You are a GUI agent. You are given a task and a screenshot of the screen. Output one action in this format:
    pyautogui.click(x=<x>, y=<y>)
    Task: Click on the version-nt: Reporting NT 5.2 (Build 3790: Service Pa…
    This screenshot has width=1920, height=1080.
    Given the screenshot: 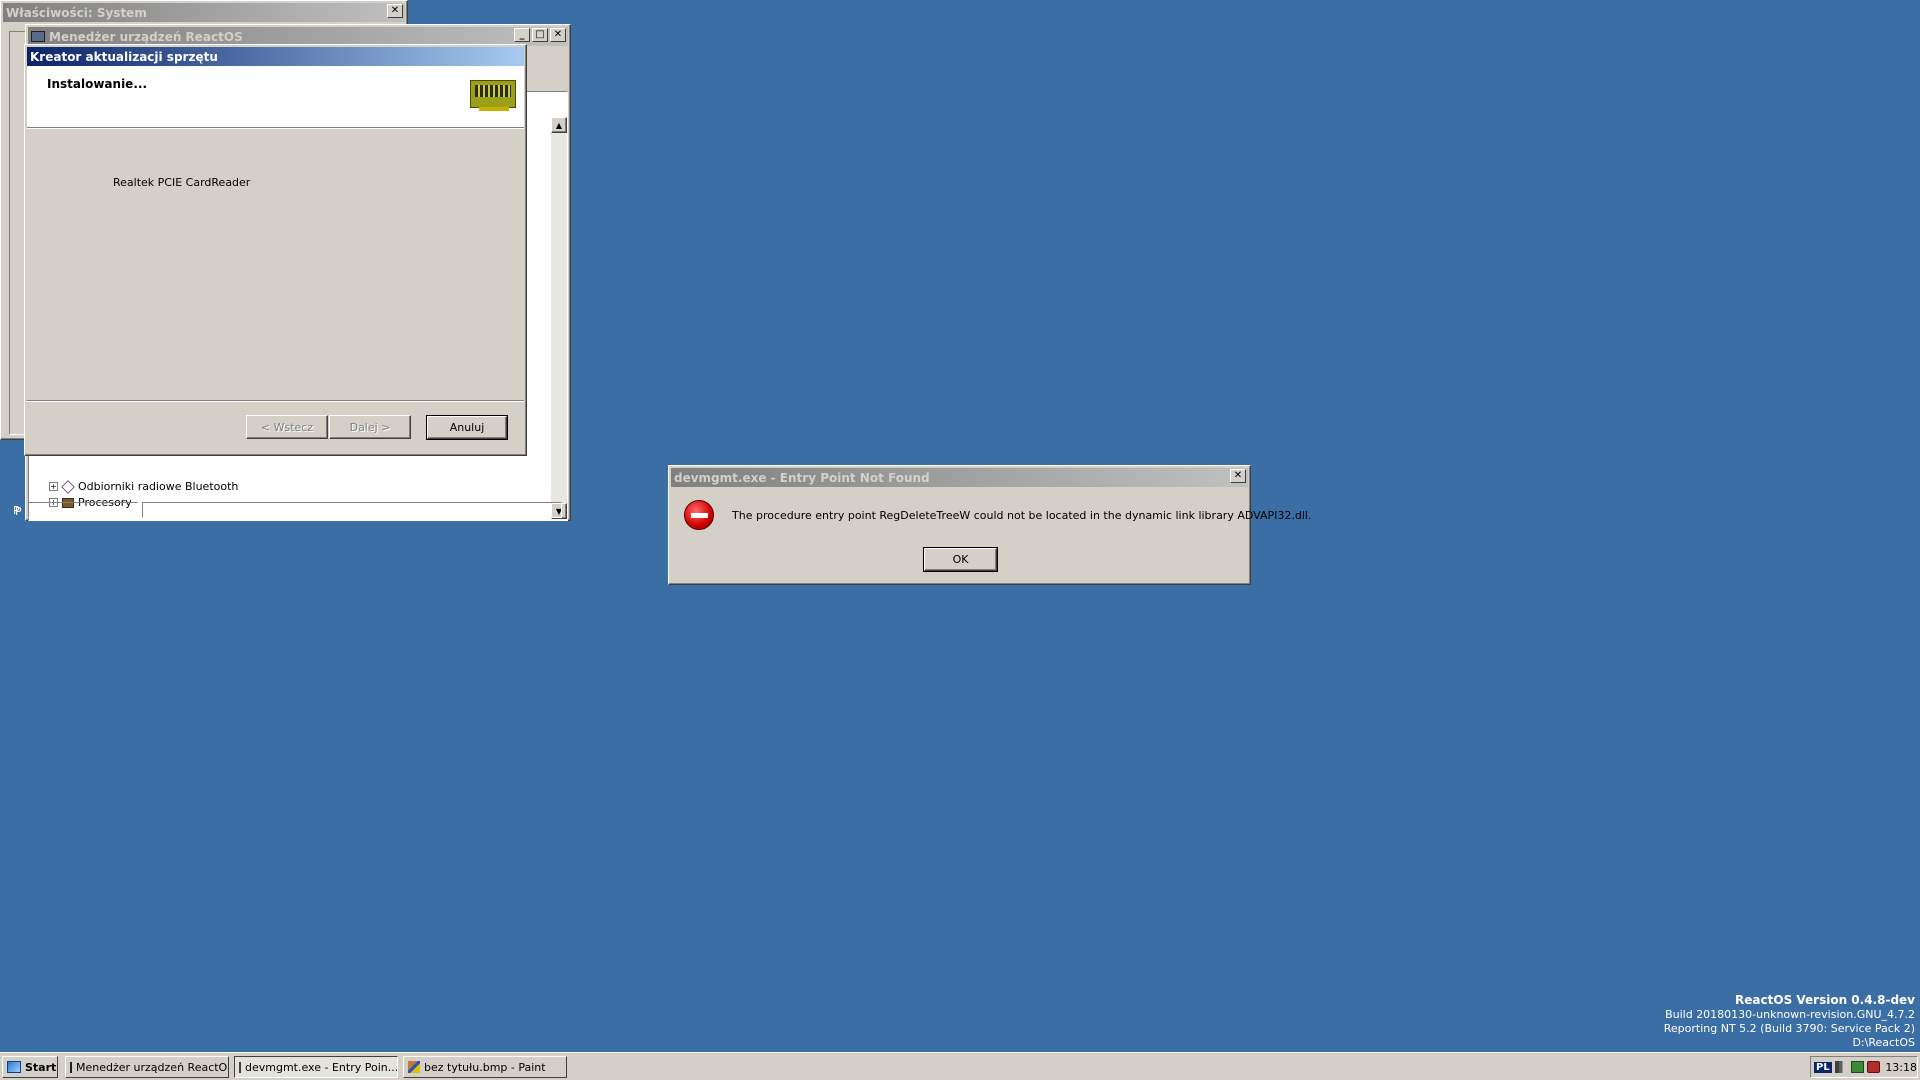 What is the action you would take?
    pyautogui.click(x=1789, y=1028)
    